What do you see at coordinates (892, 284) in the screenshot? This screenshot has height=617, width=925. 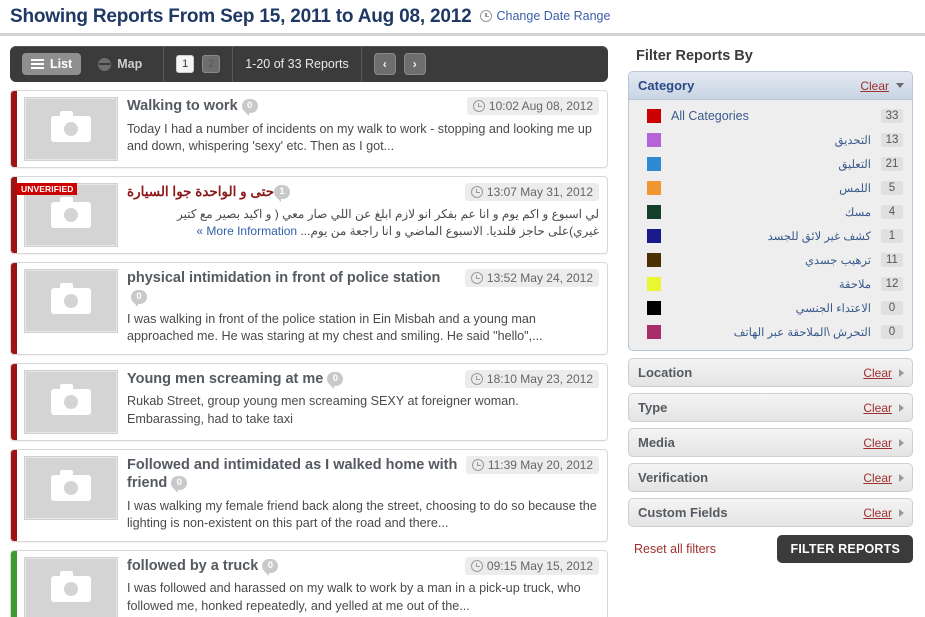 I see `category-count: 12` at bounding box center [892, 284].